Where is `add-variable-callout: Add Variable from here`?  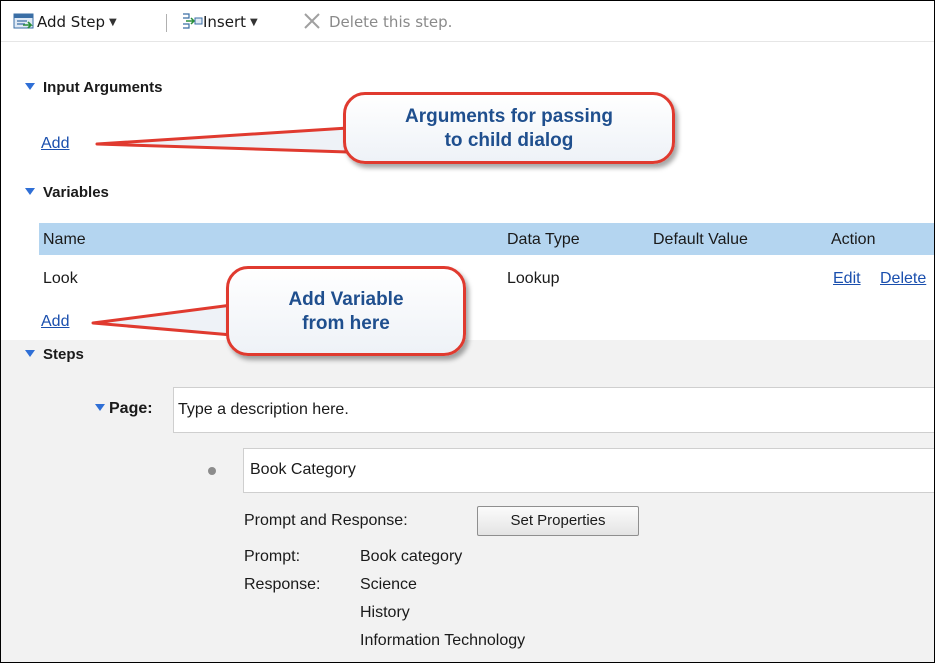 add-variable-callout: Add Variable from here is located at coordinates (346, 311).